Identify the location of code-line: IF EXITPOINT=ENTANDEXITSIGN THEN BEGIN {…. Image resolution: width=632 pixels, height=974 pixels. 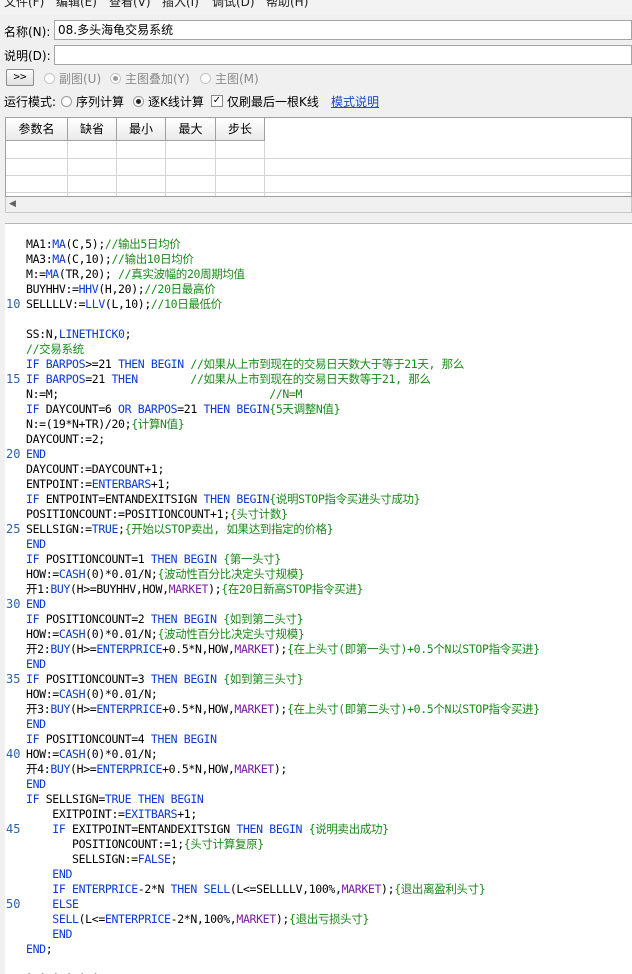
(207, 829).